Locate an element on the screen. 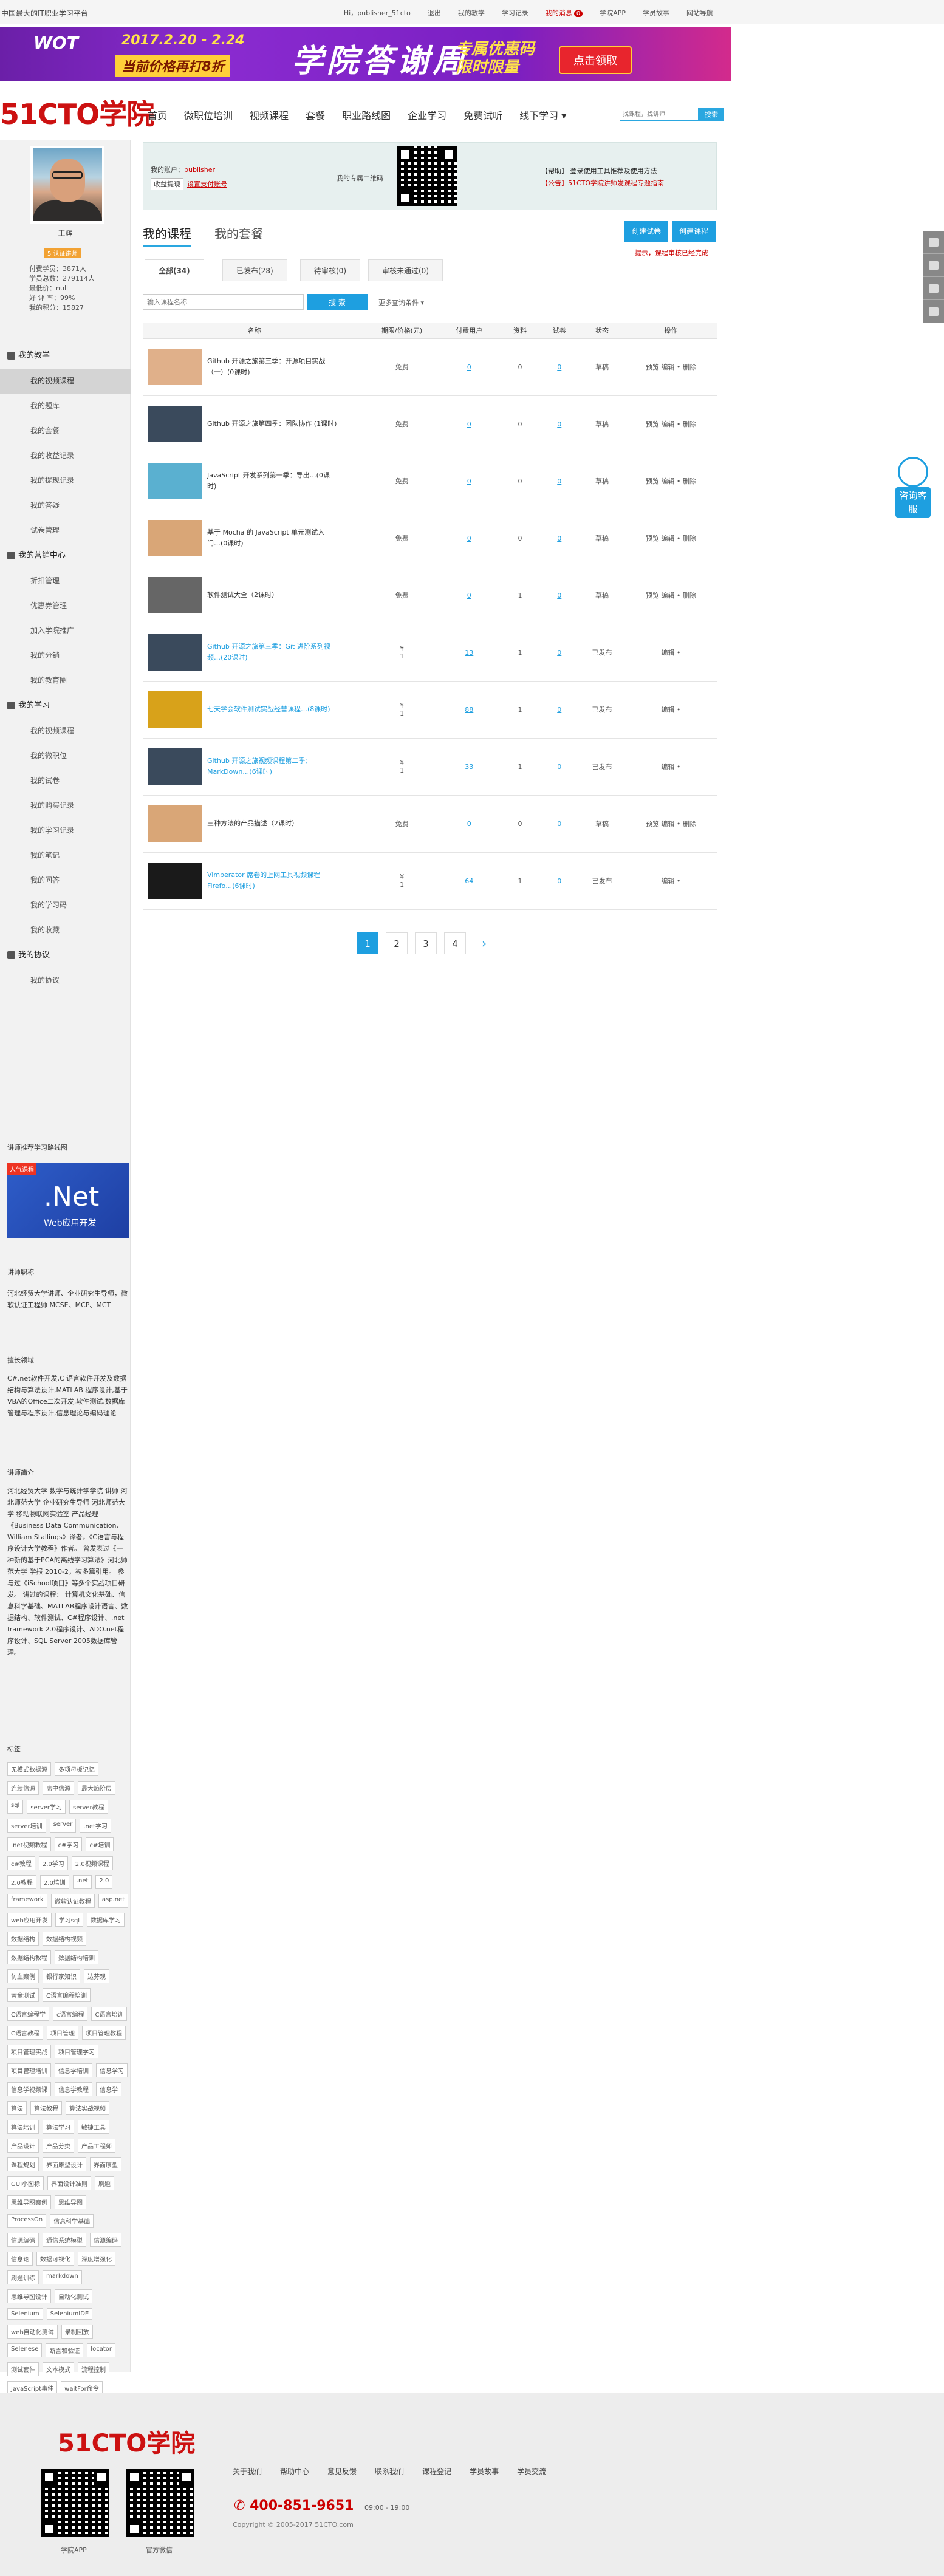  sidebar-item-6: 我的答疑 is located at coordinates (65, 505).